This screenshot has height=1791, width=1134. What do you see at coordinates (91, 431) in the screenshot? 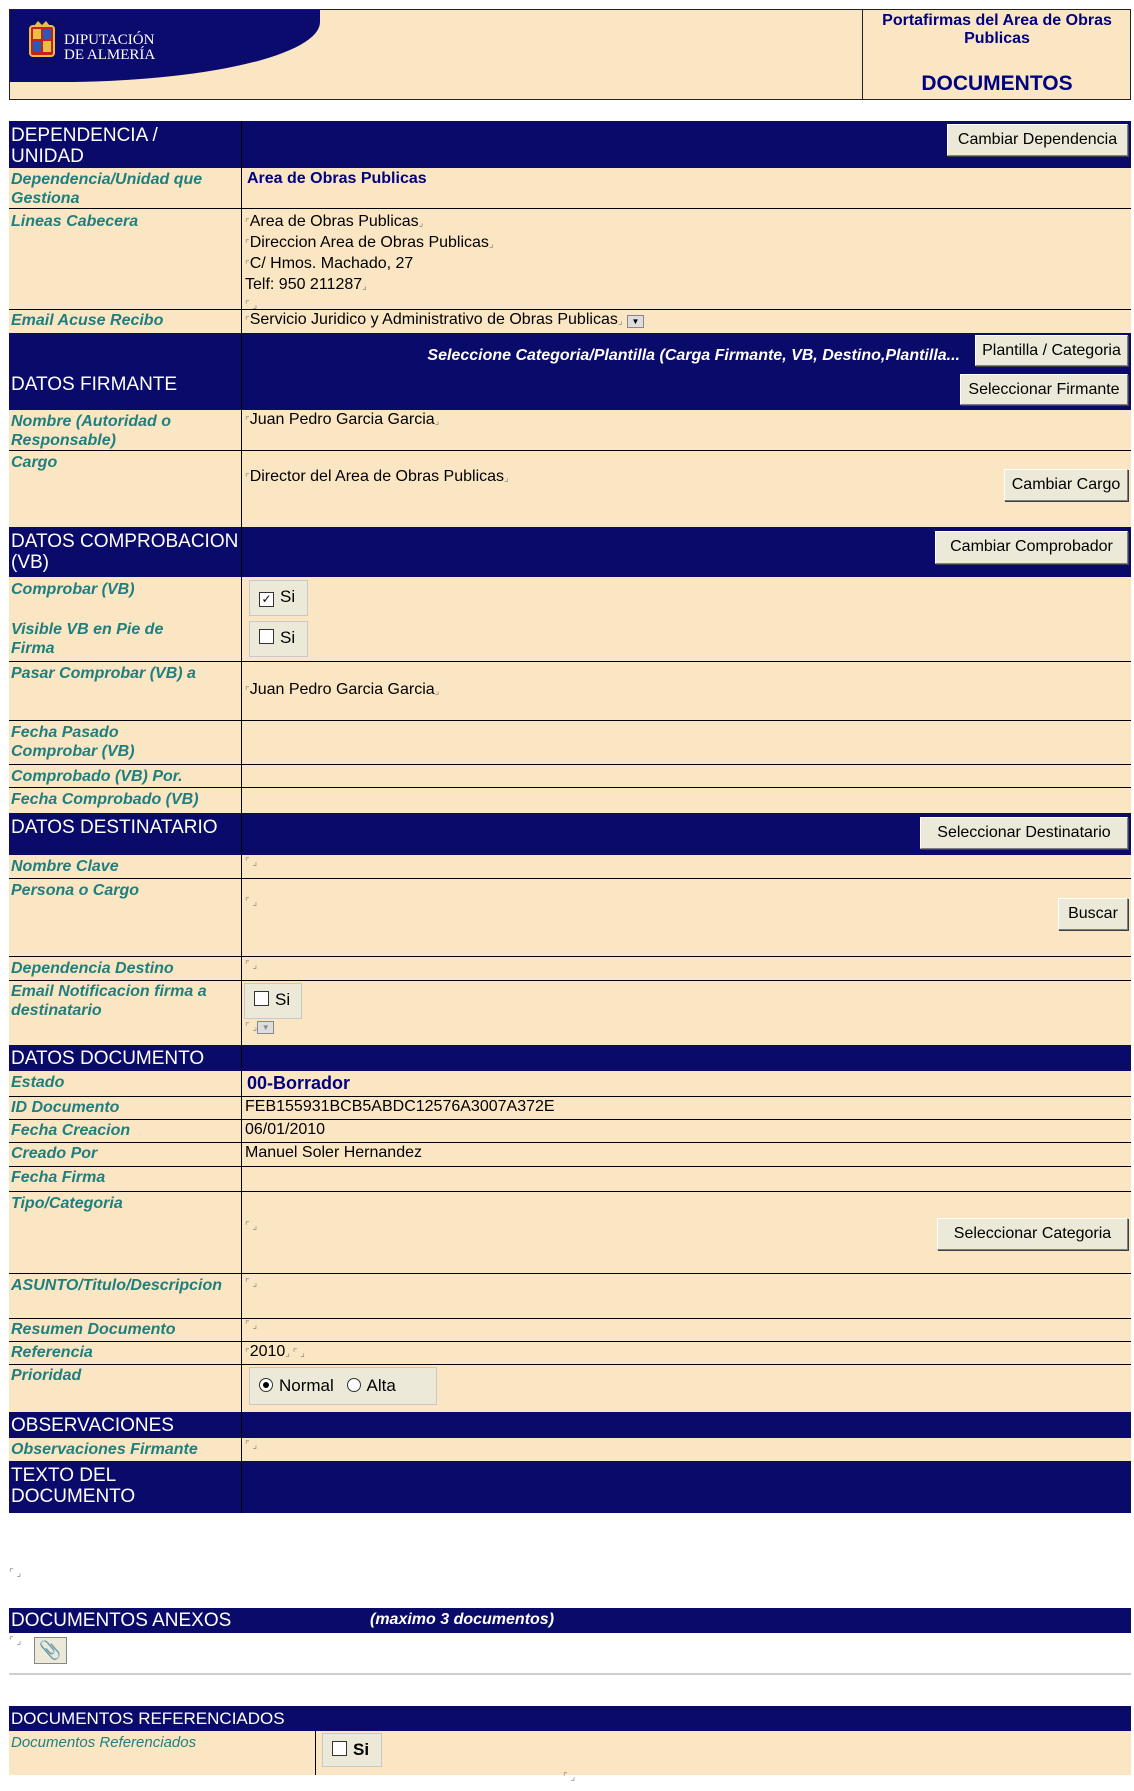
I see `nombre-firmante-label: Nombre (Autoridad o Responsable)` at bounding box center [91, 431].